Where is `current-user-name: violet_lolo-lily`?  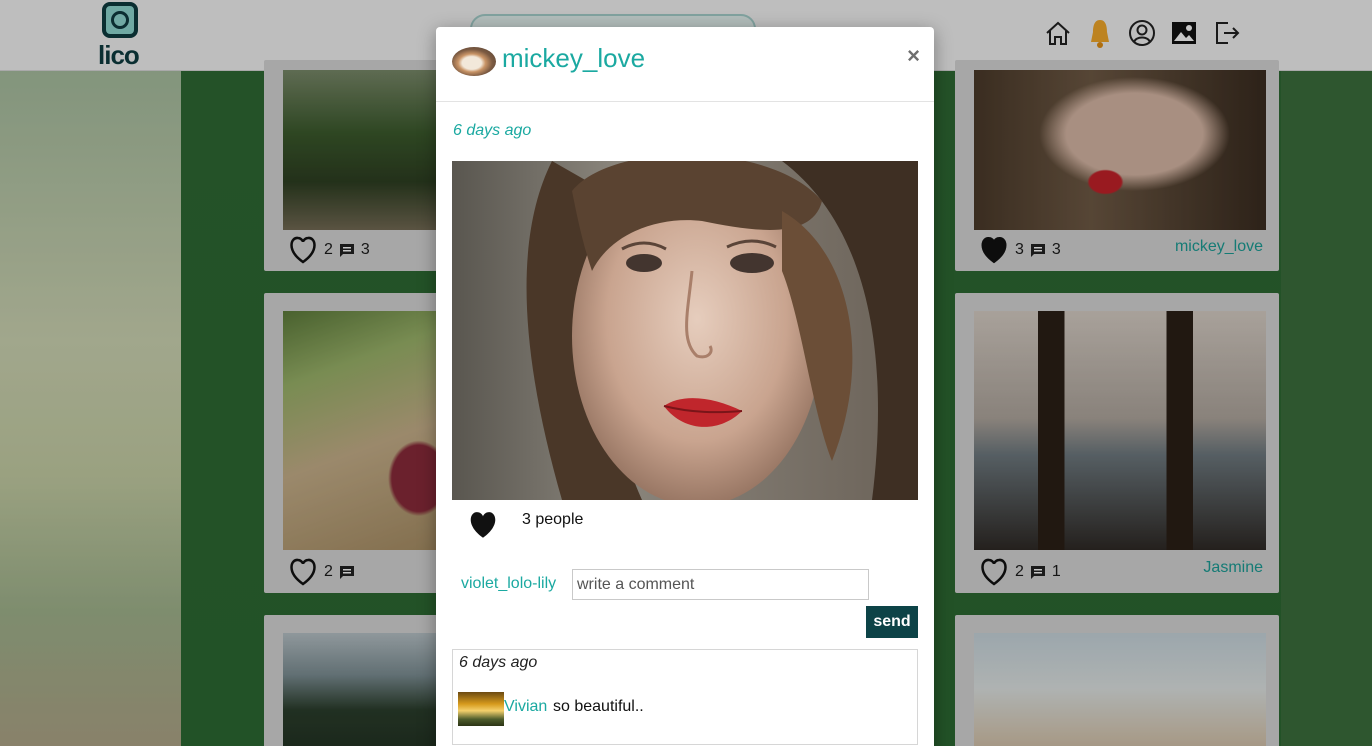
current-user-name: violet_lolo-lily is located at coordinates (508, 584).